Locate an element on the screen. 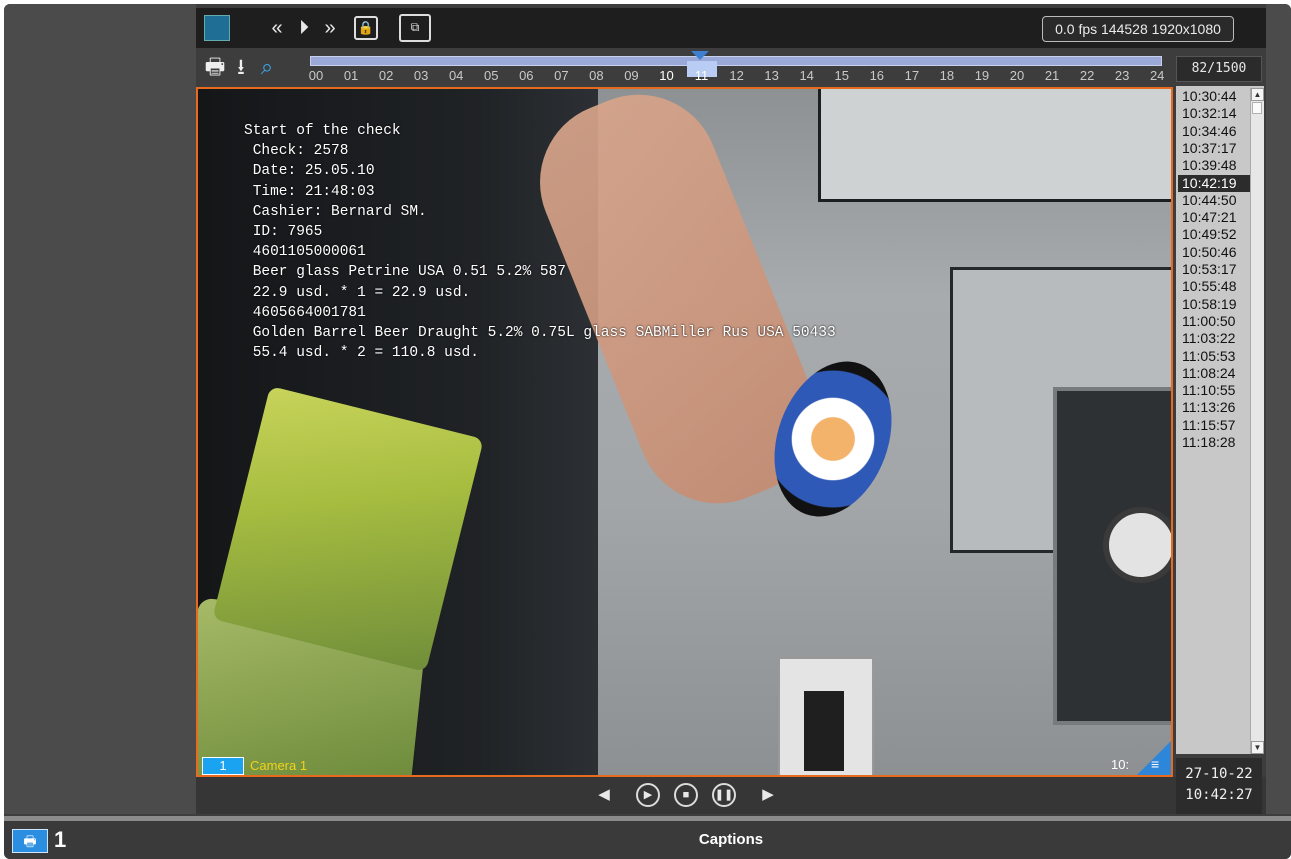 This screenshot has width=1291, height=859. timeline-tick: 17 is located at coordinates (912, 75).